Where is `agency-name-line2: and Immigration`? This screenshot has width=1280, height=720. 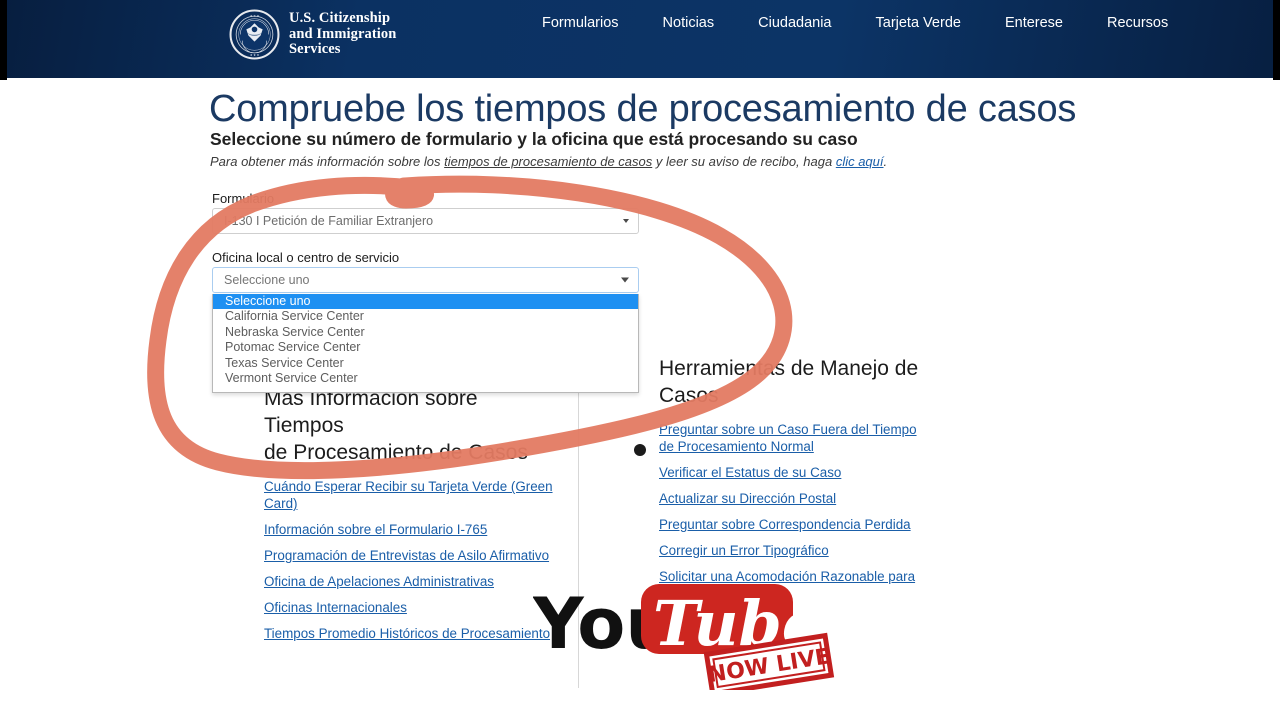 agency-name-line2: and Immigration is located at coordinates (343, 33).